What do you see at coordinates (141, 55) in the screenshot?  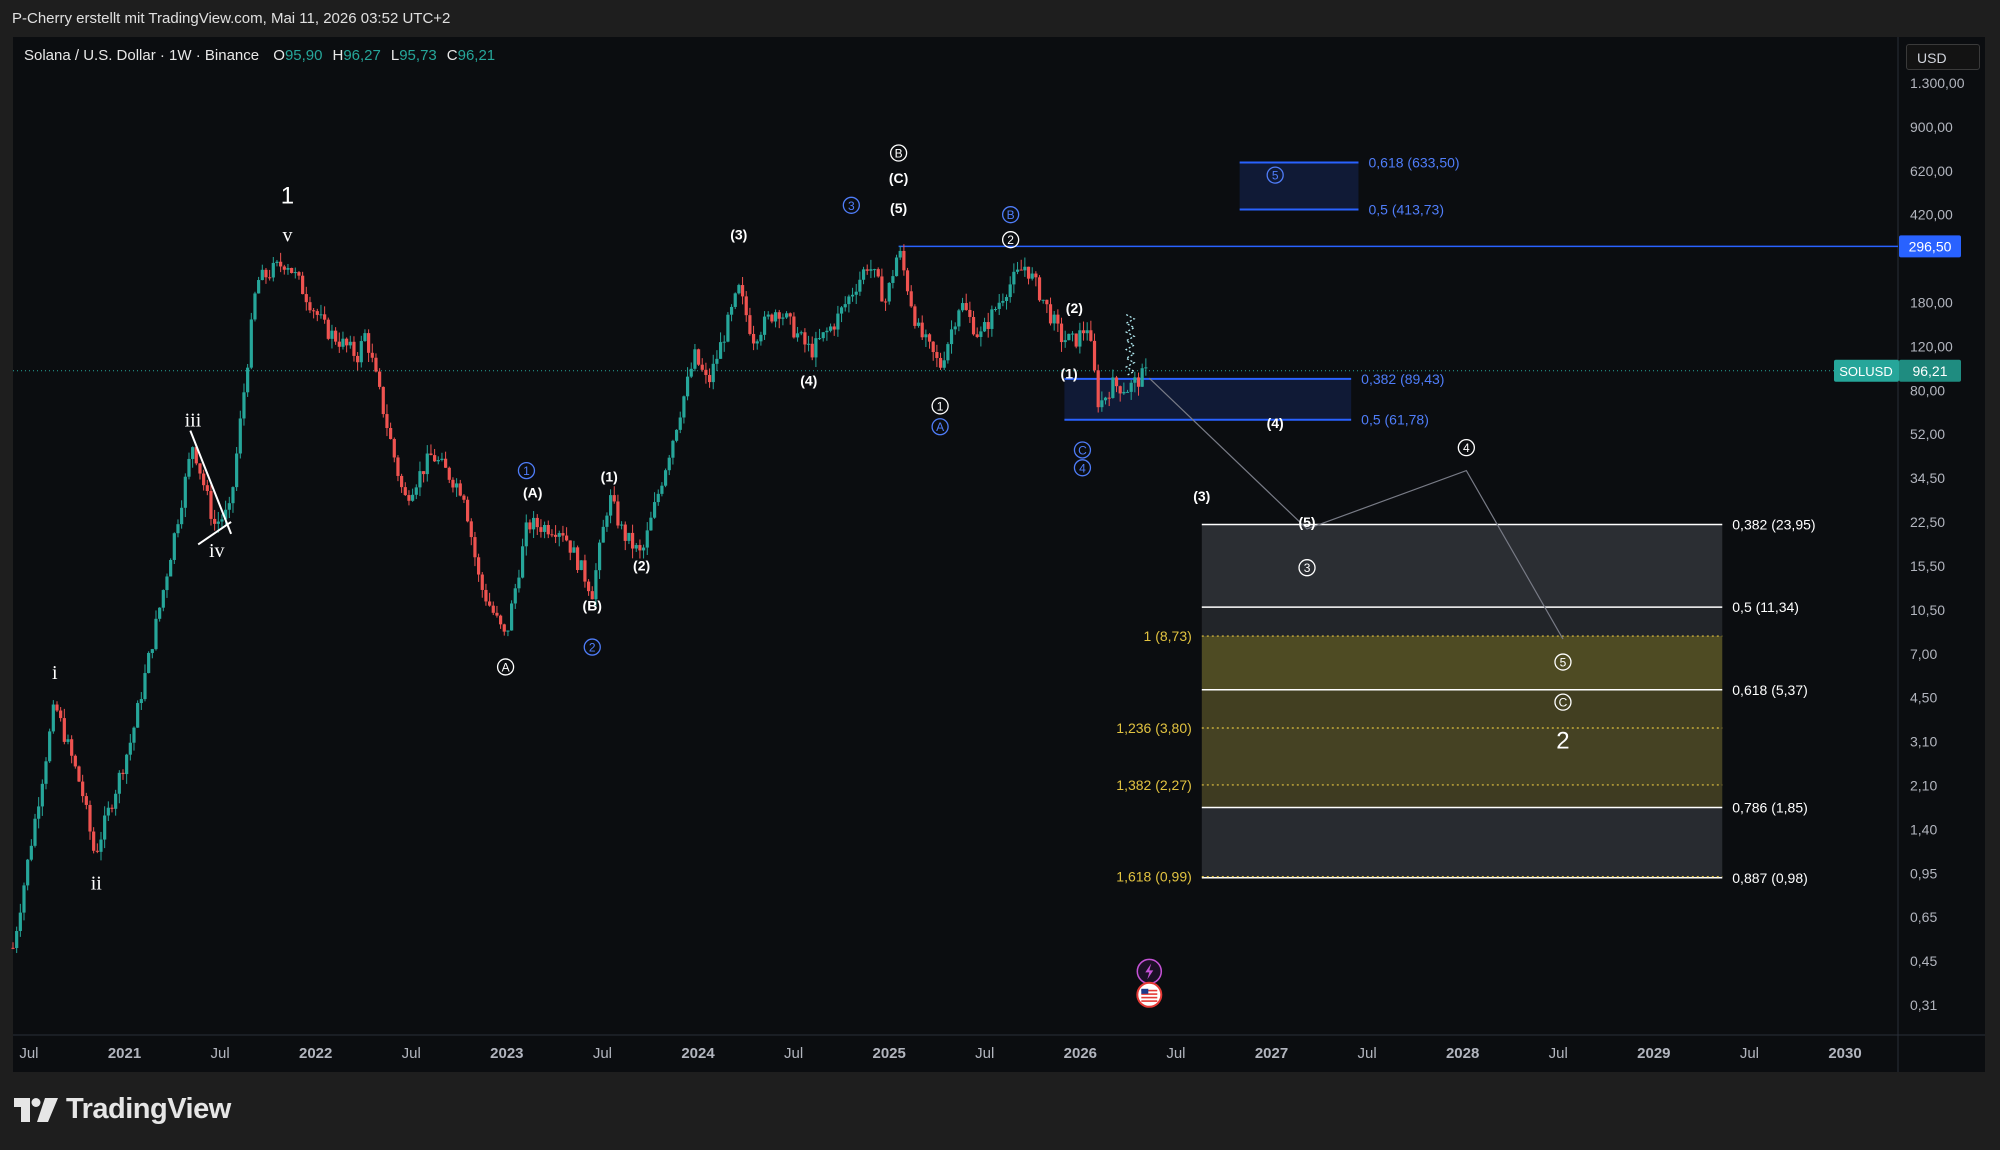 I see `symbol-title: Solana / U.S. Dollar · 1W · Binance` at bounding box center [141, 55].